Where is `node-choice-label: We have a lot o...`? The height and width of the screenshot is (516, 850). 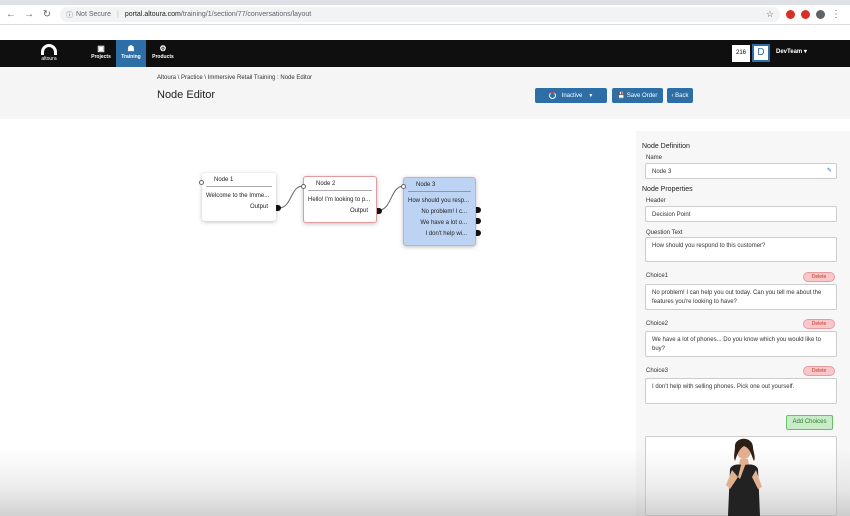 node-choice-label: We have a lot o... is located at coordinates (443, 223).